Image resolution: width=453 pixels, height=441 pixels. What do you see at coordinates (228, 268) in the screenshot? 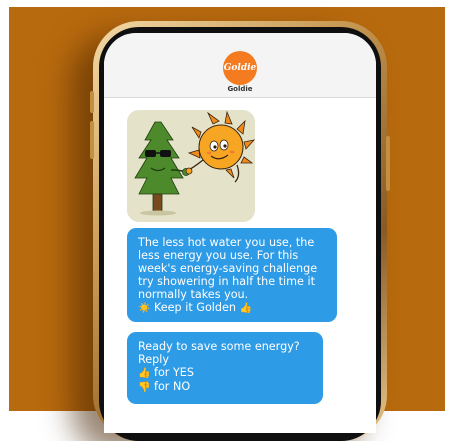
I see `message-line: week's energy-saving challenge` at bounding box center [228, 268].